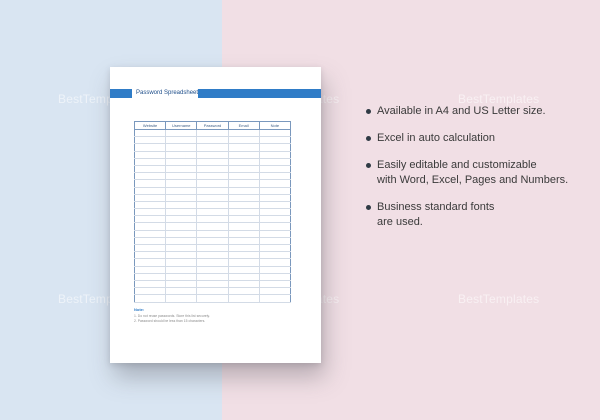 The width and height of the screenshot is (600, 420). What do you see at coordinates (259, 93) in the screenshot?
I see `header-accent-right` at bounding box center [259, 93].